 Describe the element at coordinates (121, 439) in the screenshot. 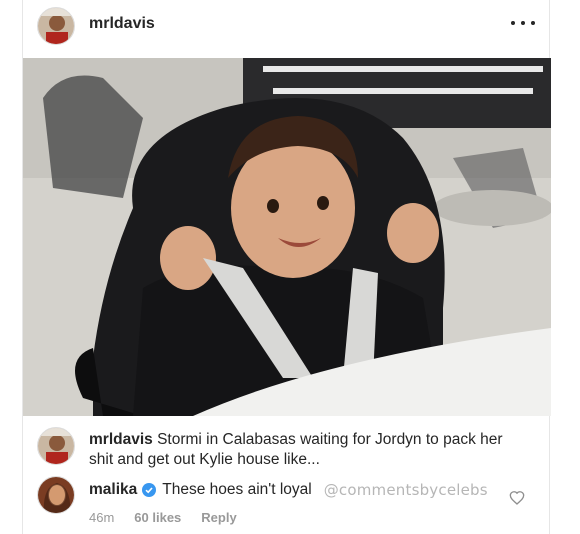

I see `caption-username: mrldavis` at that location.